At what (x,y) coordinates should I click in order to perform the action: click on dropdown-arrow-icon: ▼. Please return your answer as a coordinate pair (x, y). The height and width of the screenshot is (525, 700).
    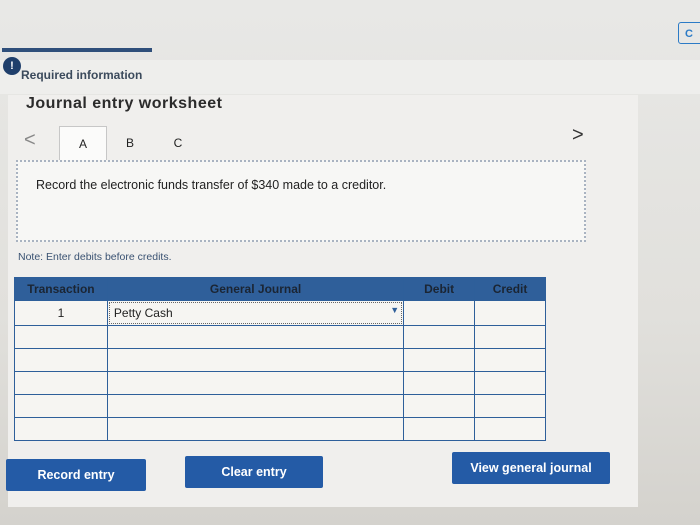
    Looking at the image, I should click on (394, 310).